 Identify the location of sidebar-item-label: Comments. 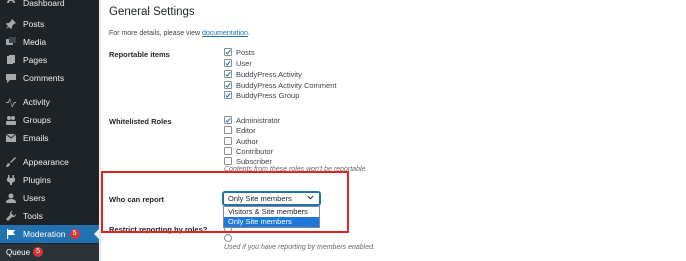
(44, 78).